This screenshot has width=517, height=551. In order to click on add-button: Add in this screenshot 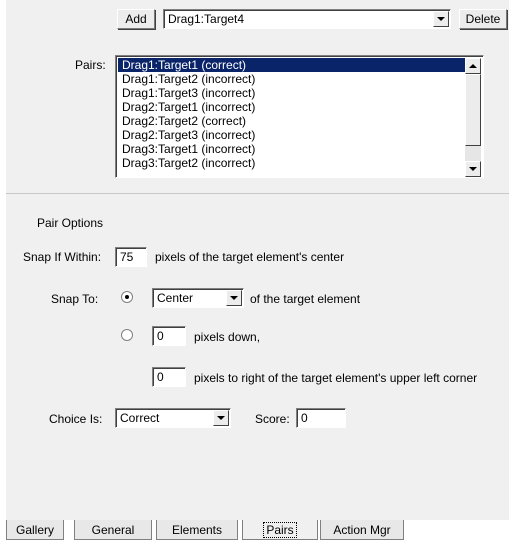, I will do `click(136, 19)`.